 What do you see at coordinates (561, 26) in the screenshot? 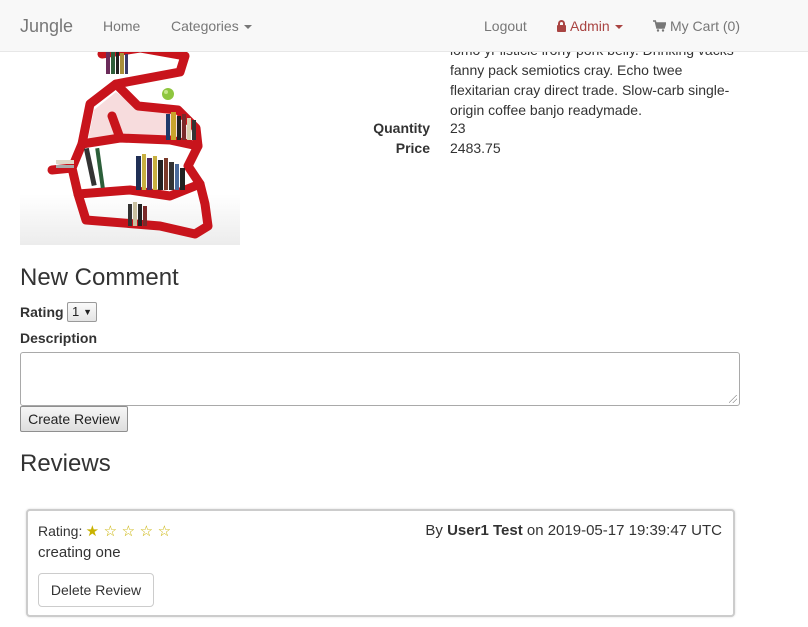
I see `lock-icon` at bounding box center [561, 26].